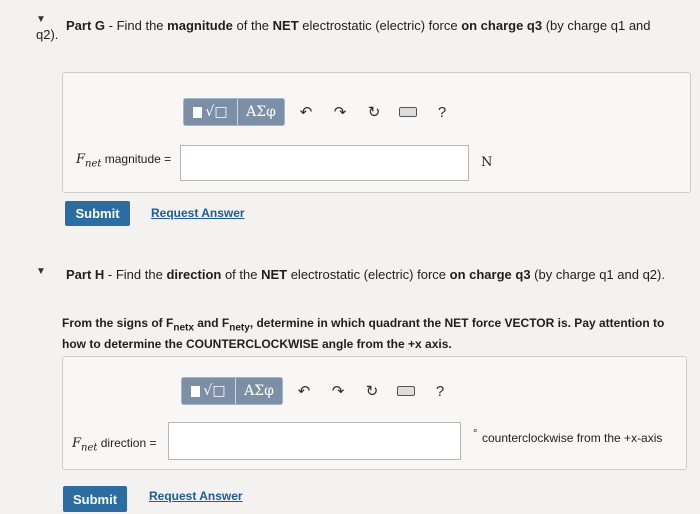 This screenshot has width=700, height=514. I want to click on math-toolbar-h: √□ ΑΣφ ↶ ↷ ↻ ?, so click(317, 391).